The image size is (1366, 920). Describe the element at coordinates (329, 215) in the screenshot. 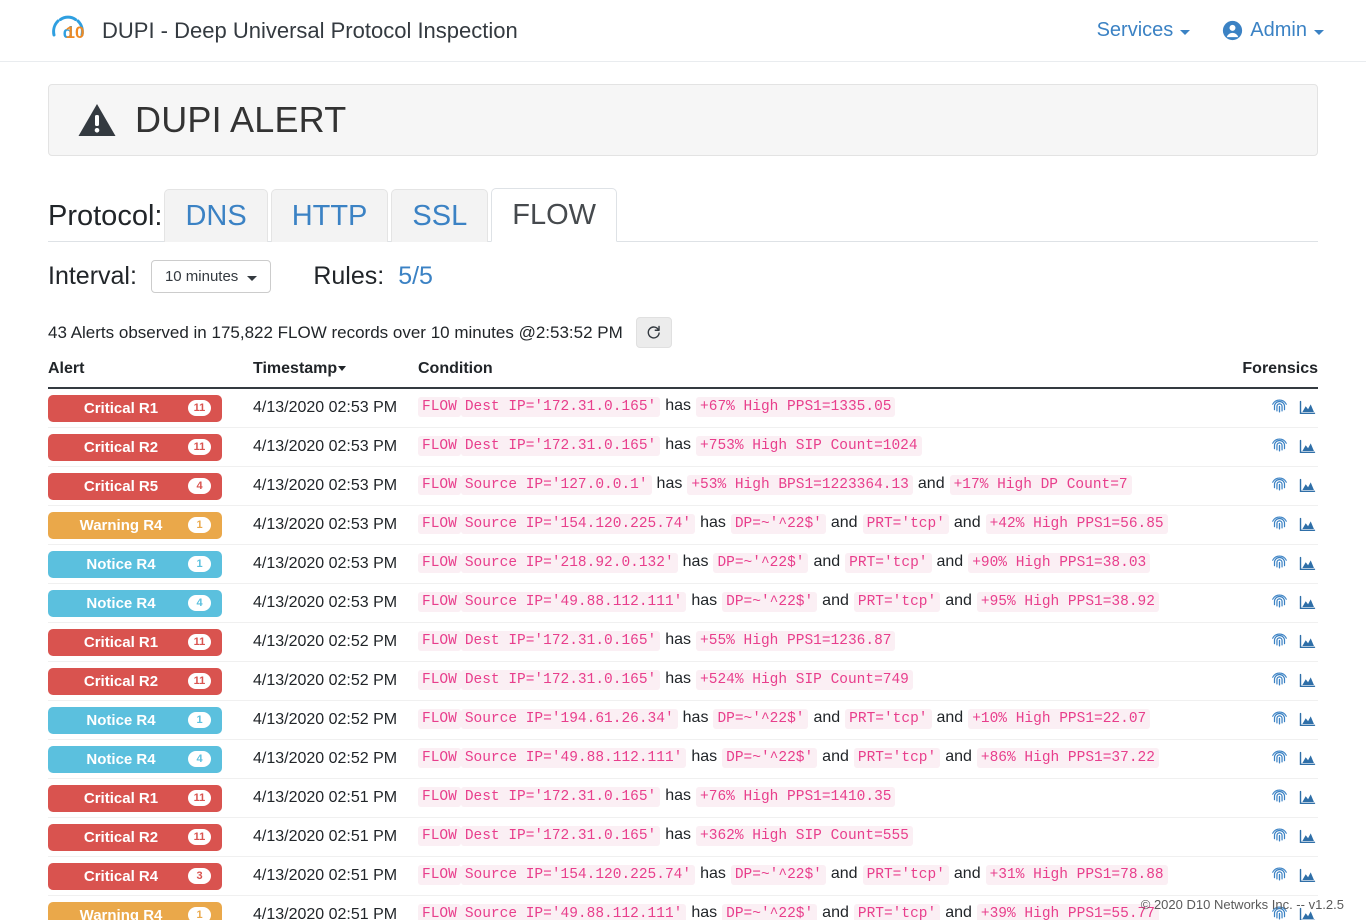

I see `tab-http: HTTP` at that location.